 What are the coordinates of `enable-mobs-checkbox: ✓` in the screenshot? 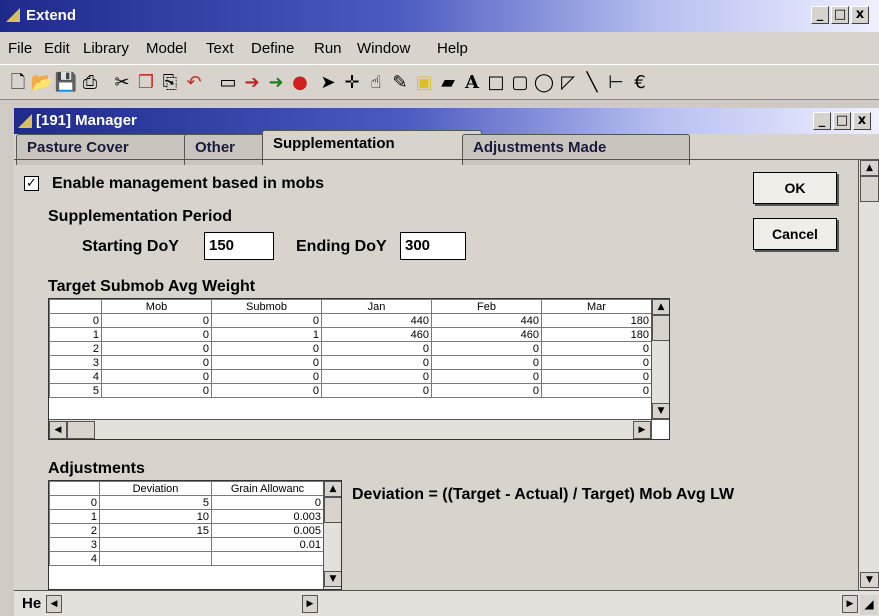 It's located at (31, 183).